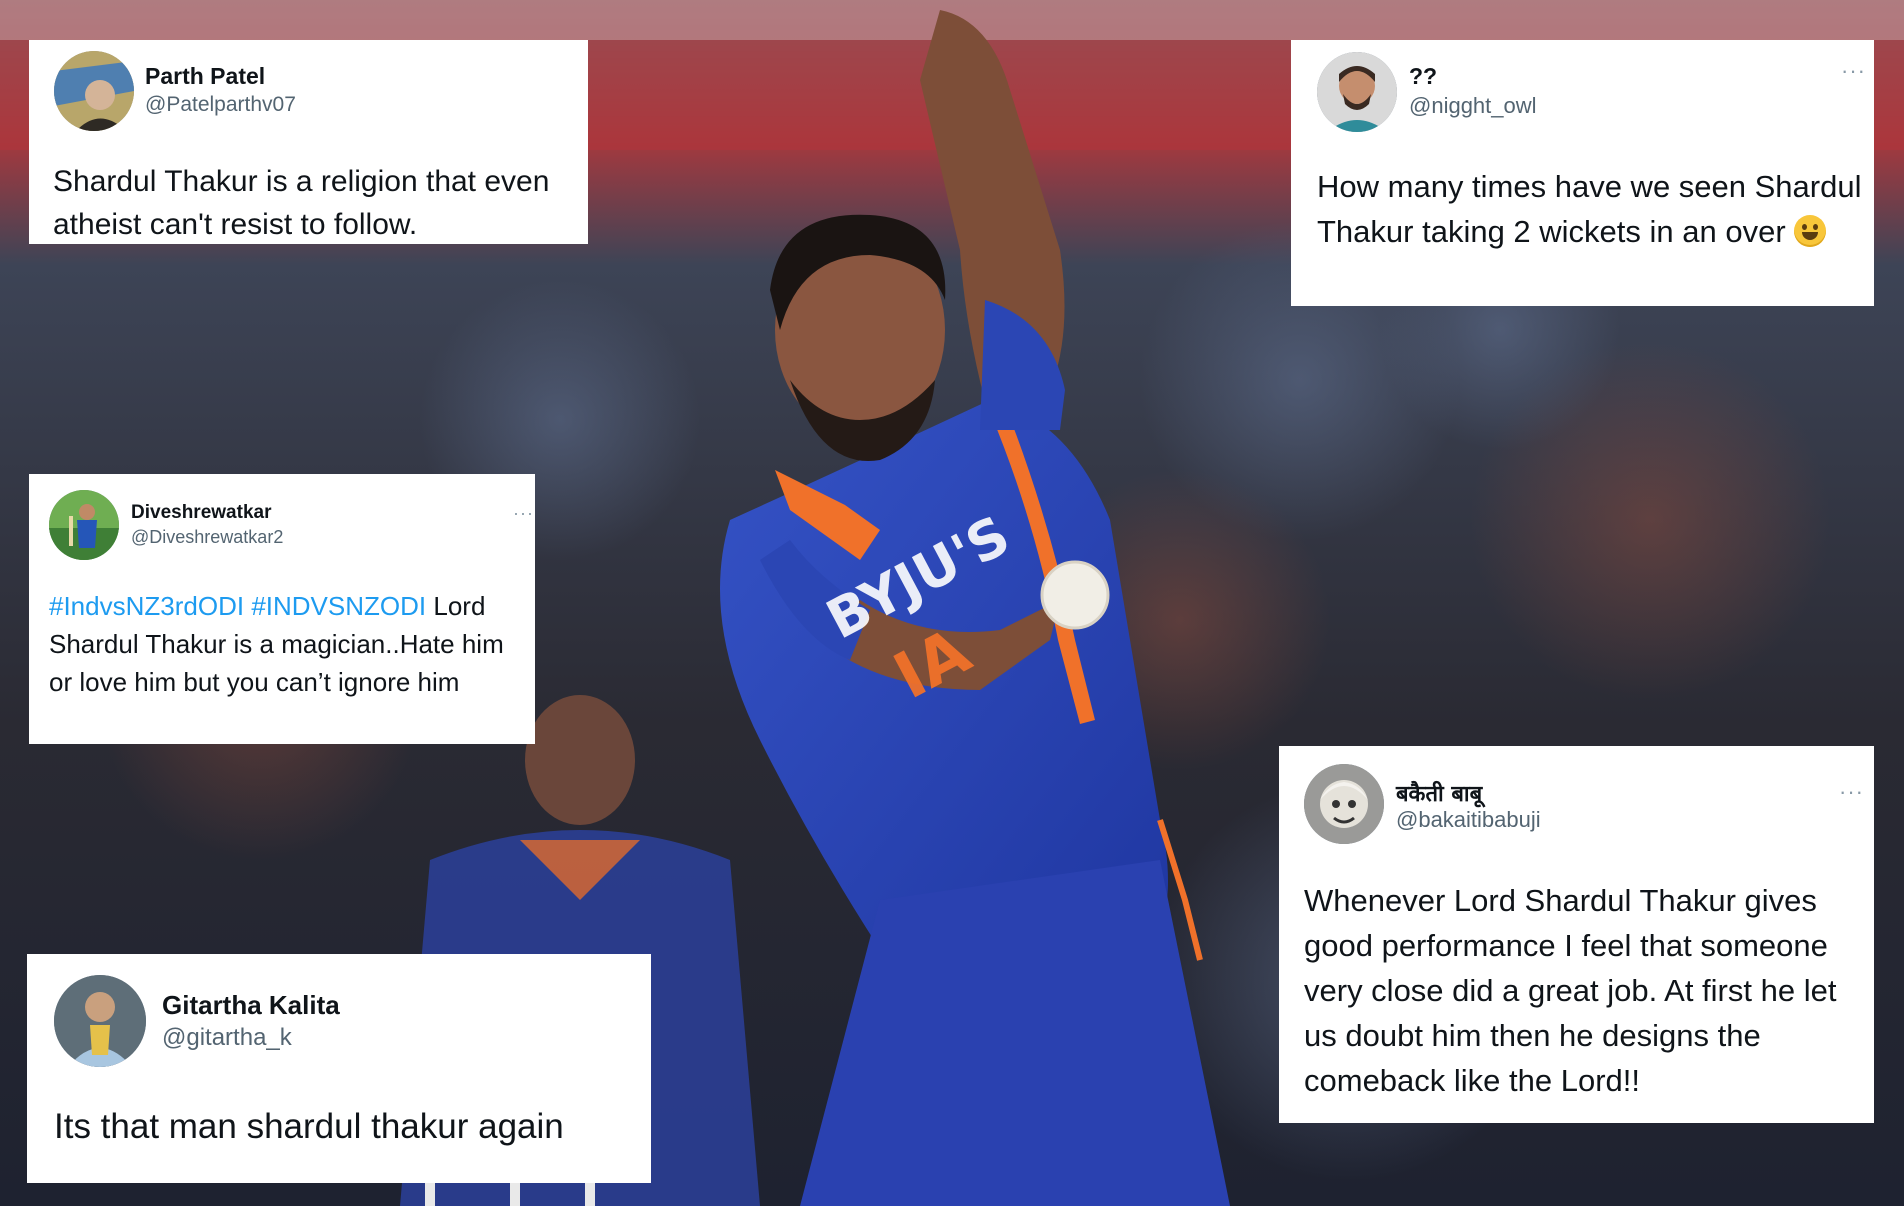 The height and width of the screenshot is (1206, 1904). Describe the element at coordinates (207, 537) in the screenshot. I see `author-handle: @Diveshrewatkar2` at that location.